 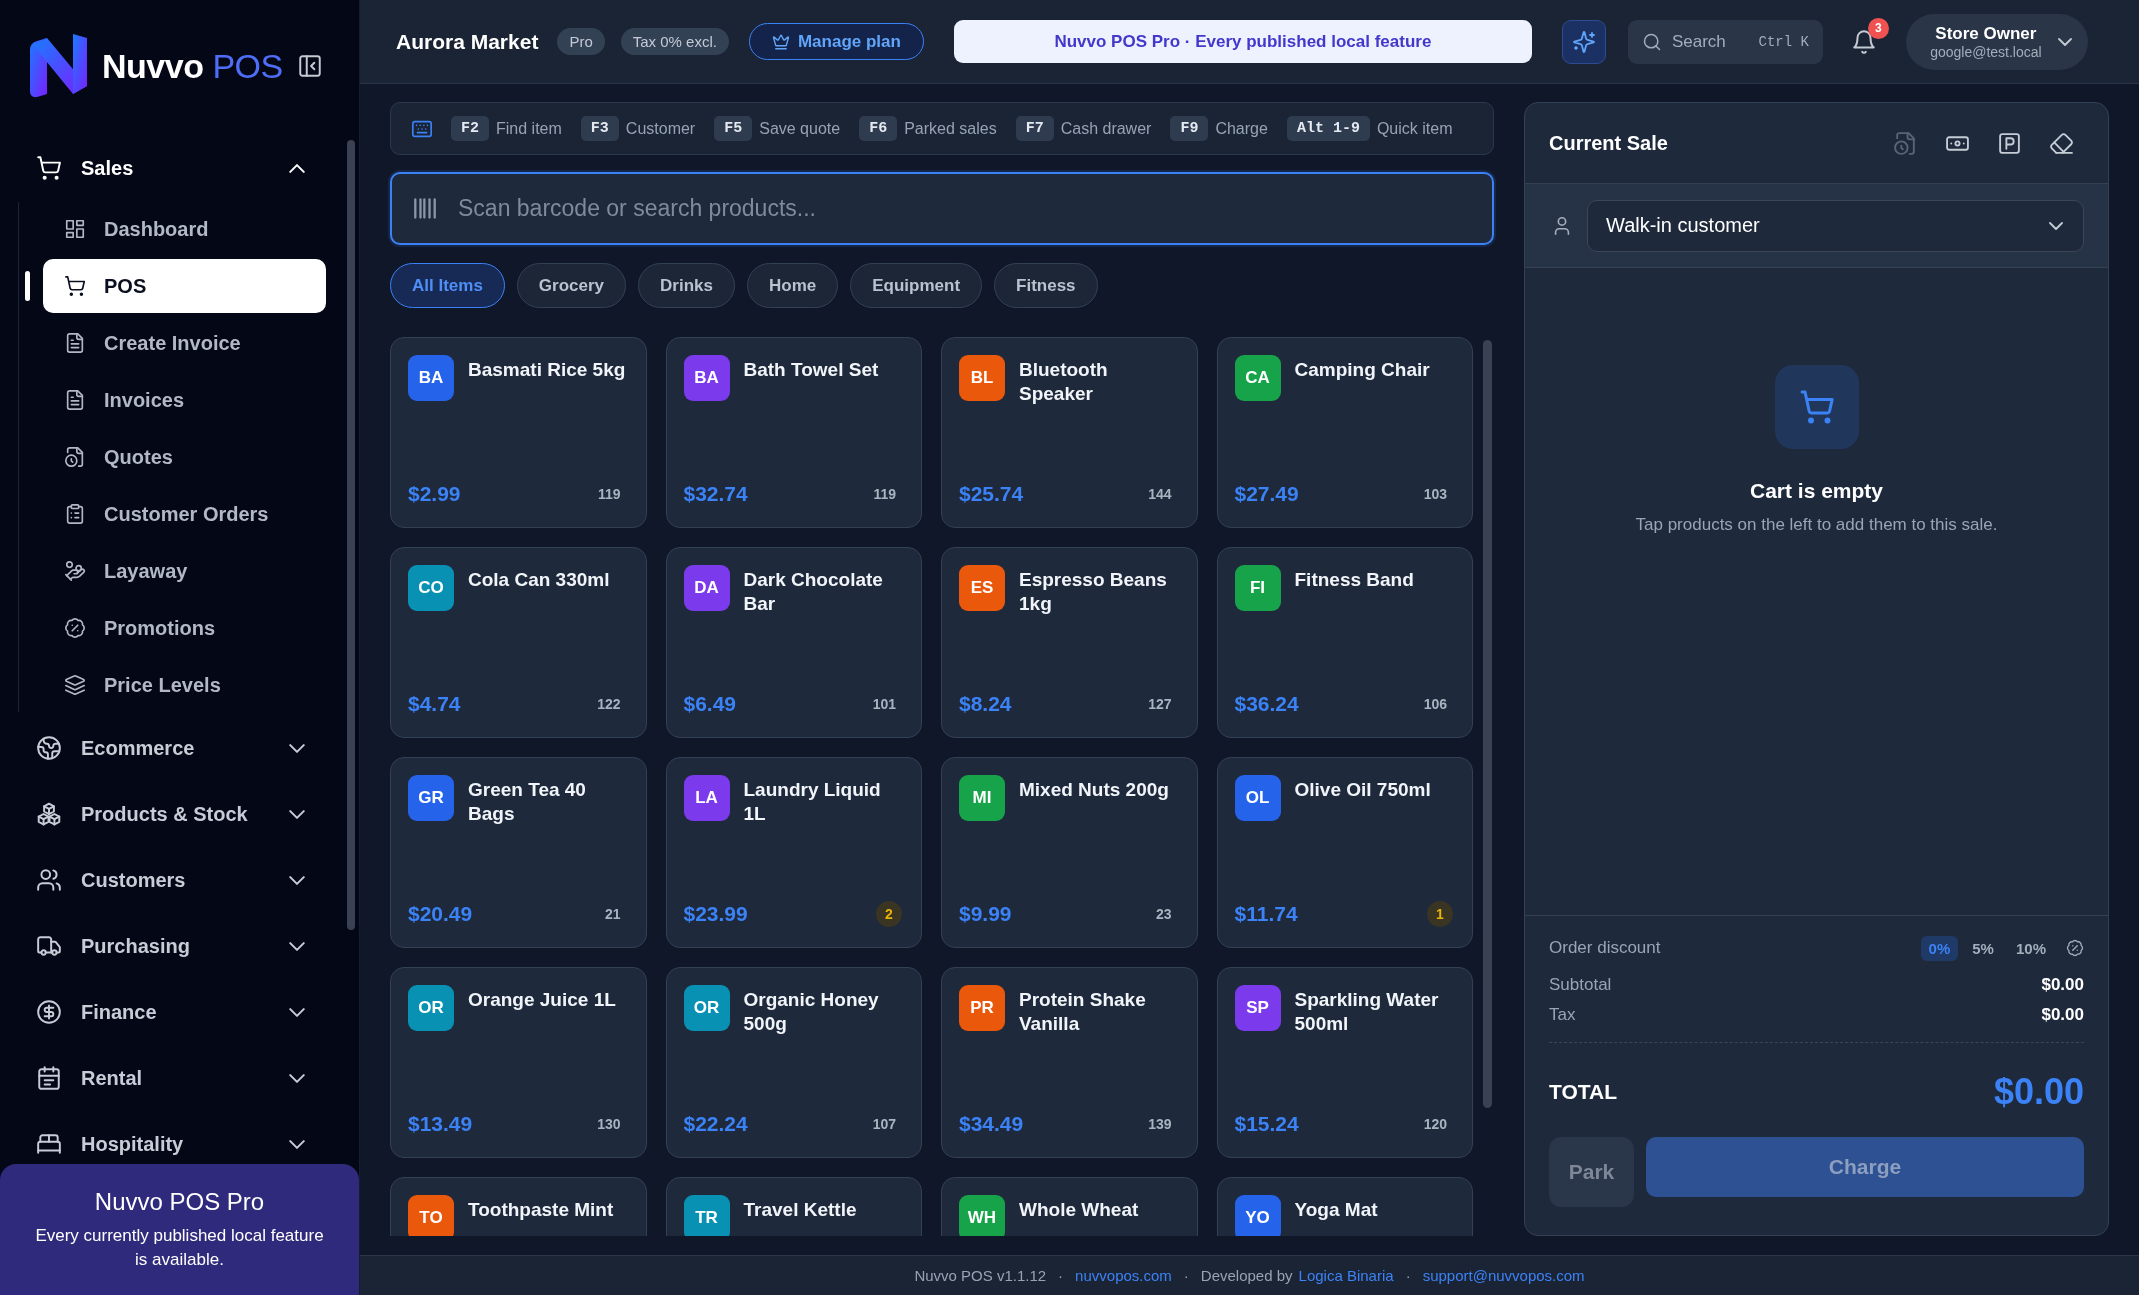 What do you see at coordinates (434, 704) in the screenshot?
I see `product-price: $4.74` at bounding box center [434, 704].